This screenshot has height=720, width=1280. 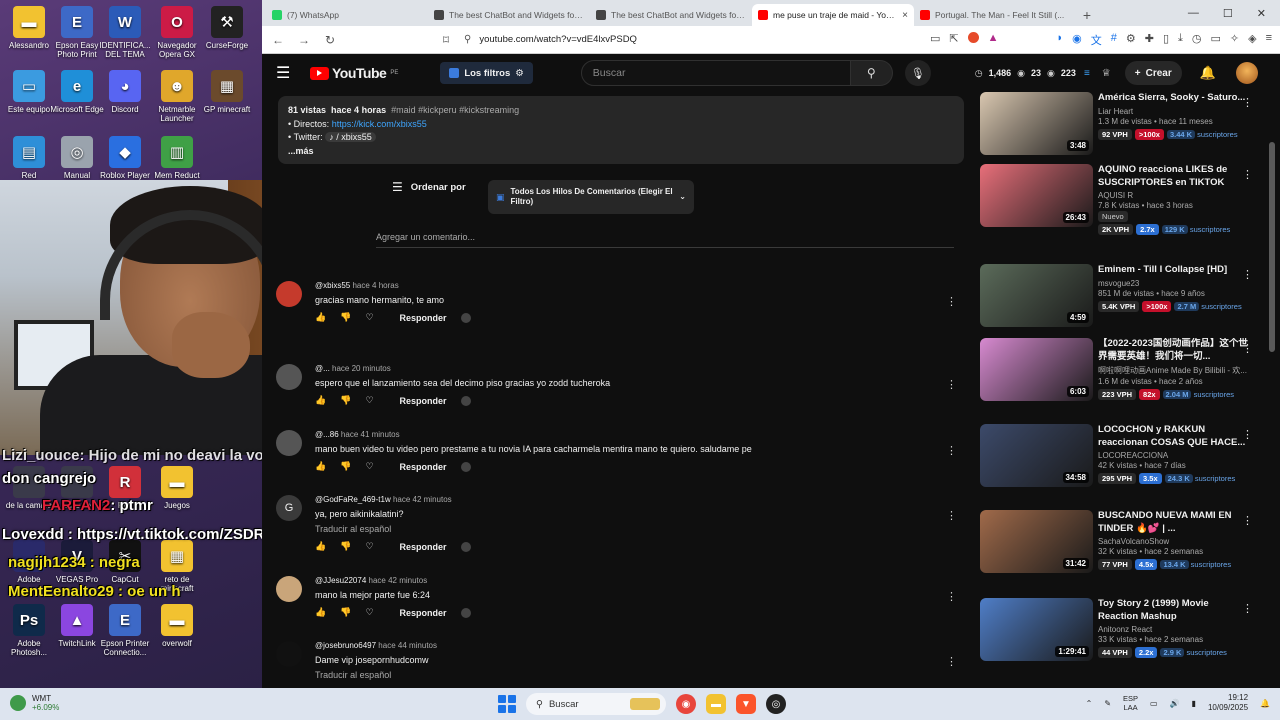 I want to click on desktop-icon: ▬ overwolf, so click(x=177, y=626).